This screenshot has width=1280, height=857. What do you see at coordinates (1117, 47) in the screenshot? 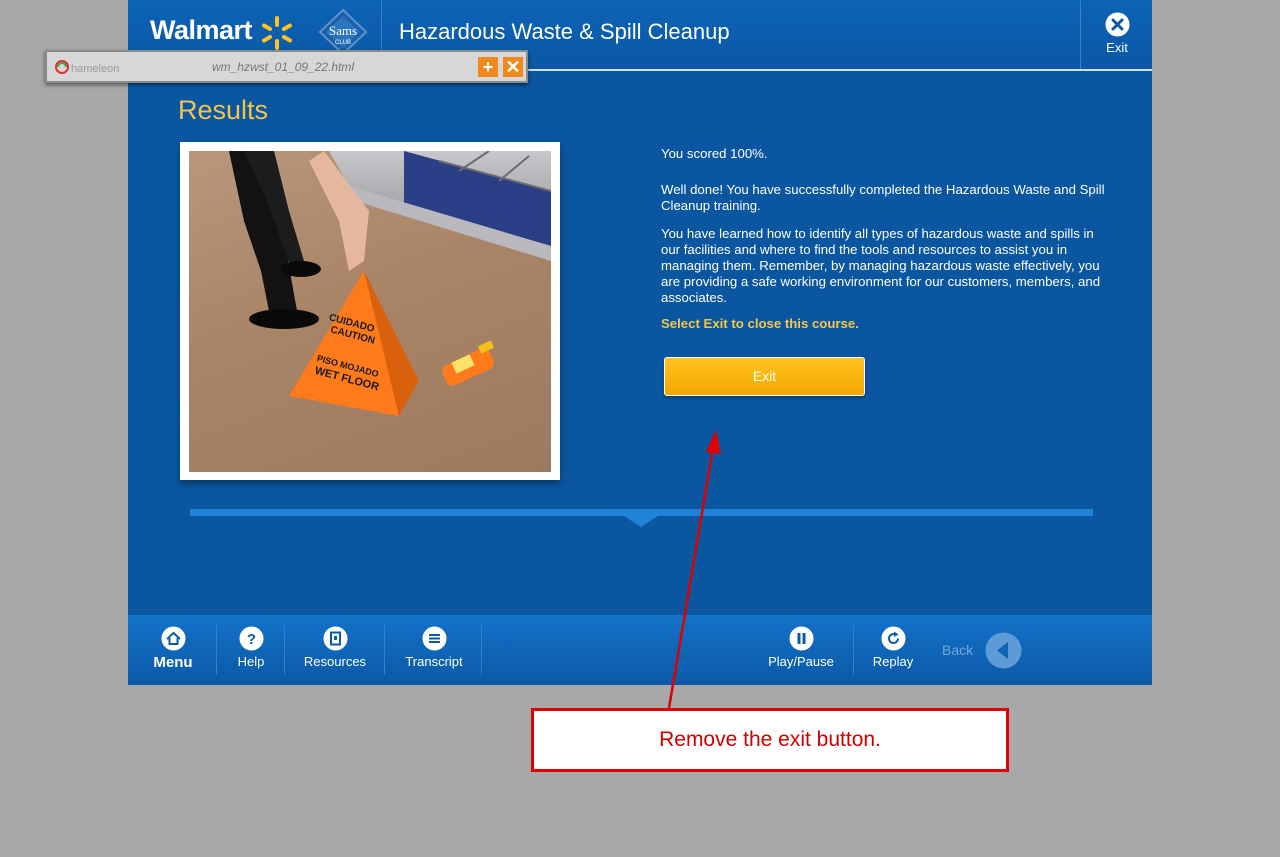
I see `header-exit-label: Exit` at bounding box center [1117, 47].